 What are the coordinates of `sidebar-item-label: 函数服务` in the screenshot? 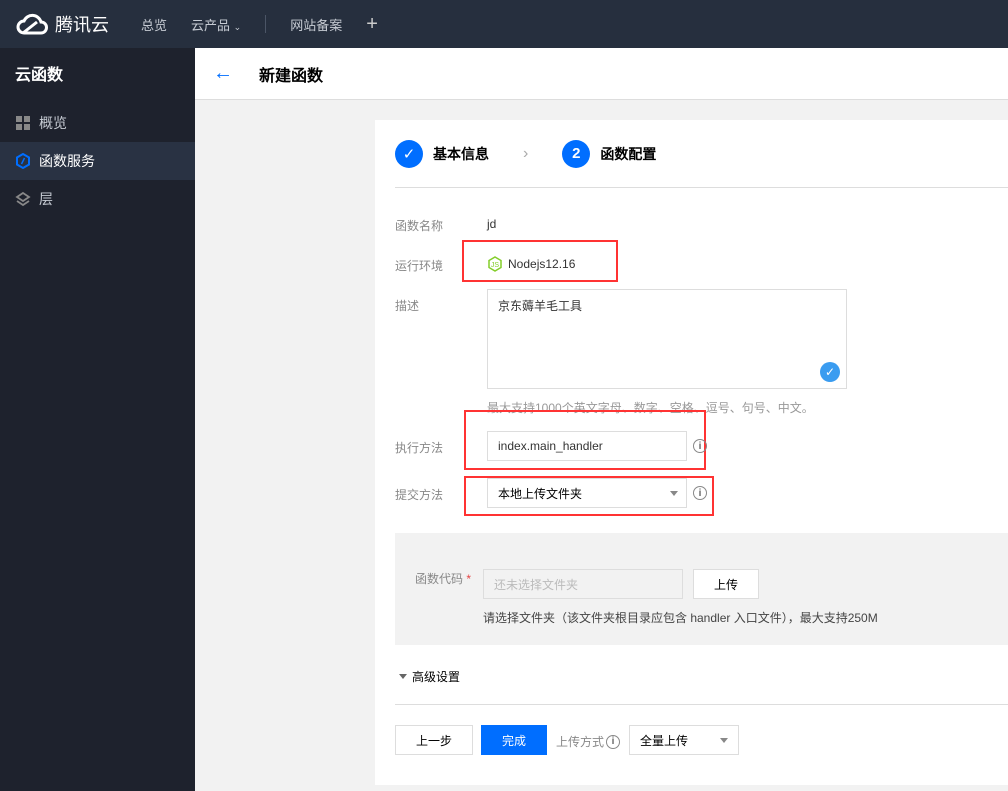 It's located at (67, 161).